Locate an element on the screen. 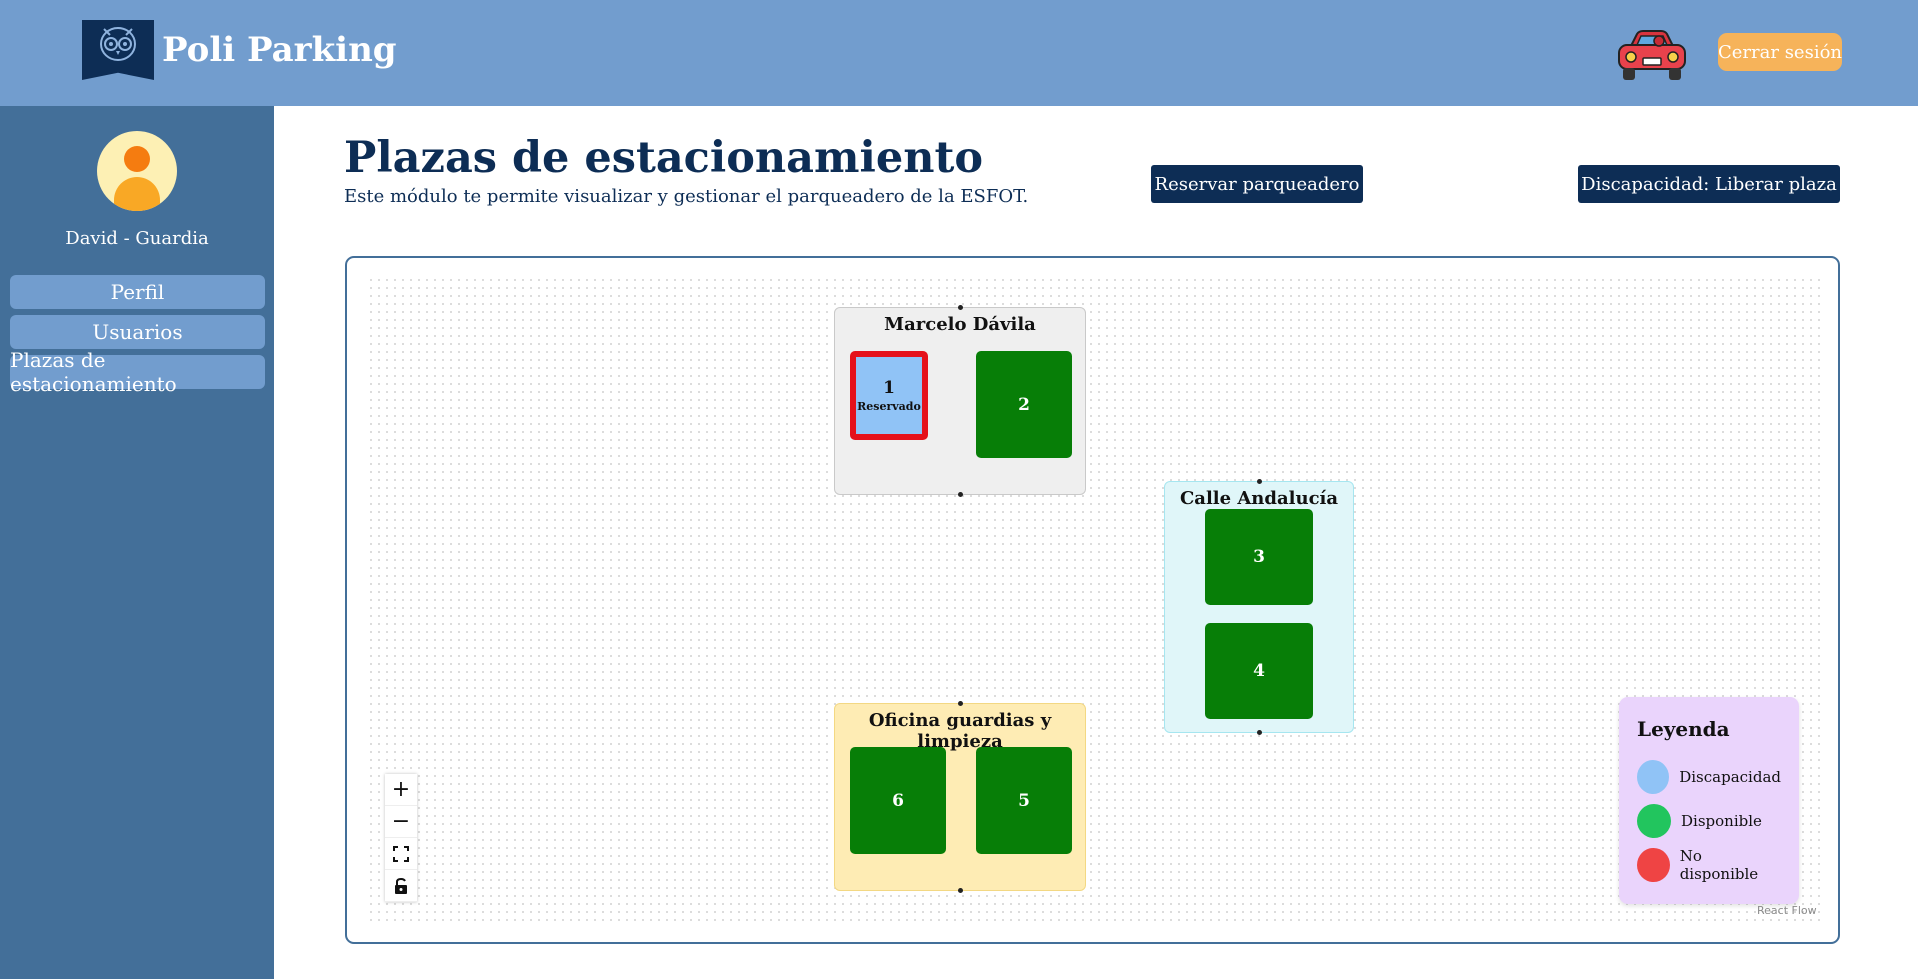  reserve-parking-button: Reservar parqueadero is located at coordinates (1257, 184).